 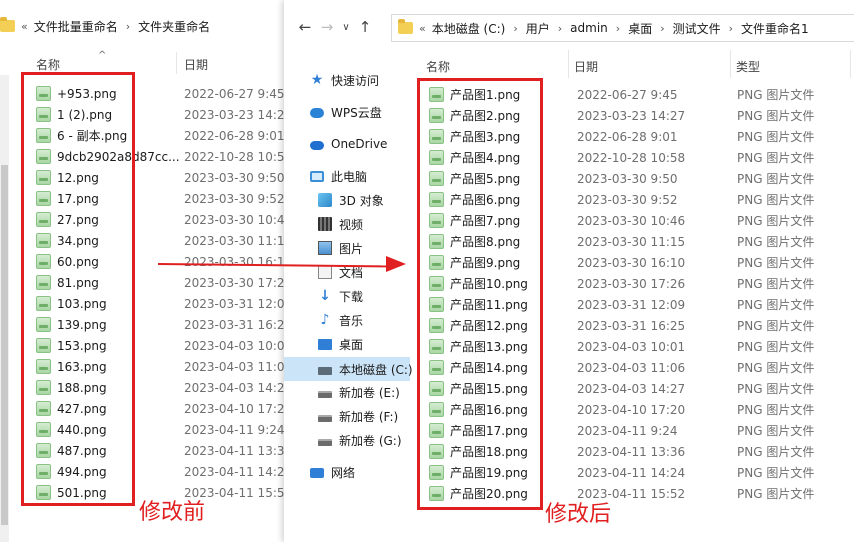 I want to click on onedrive-icon, so click(x=317, y=145).